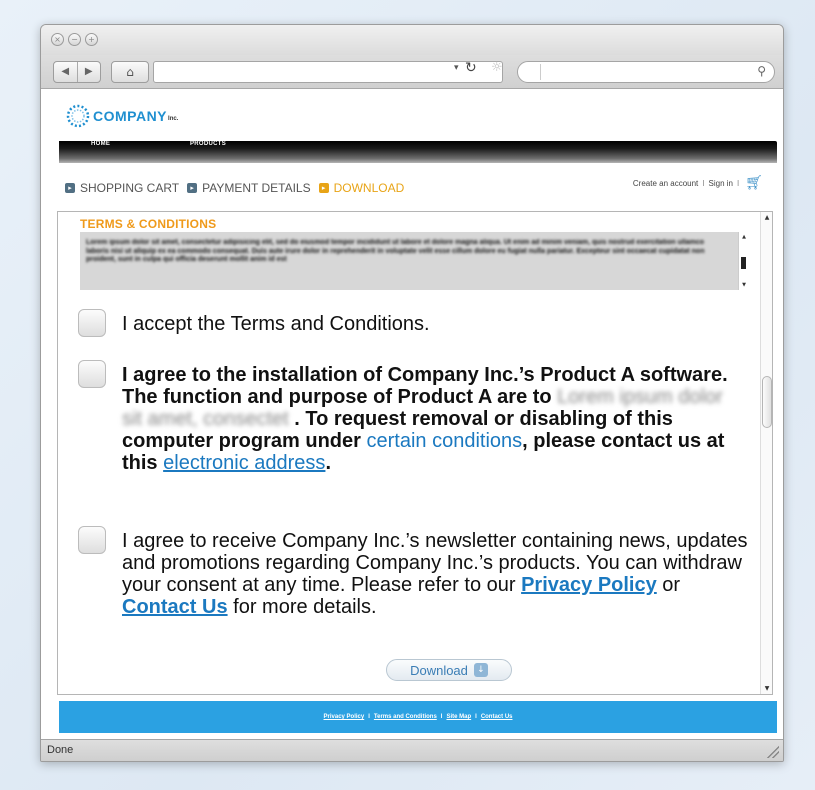 The width and height of the screenshot is (815, 790). What do you see at coordinates (328, 72) in the screenshot?
I see `url-bar` at bounding box center [328, 72].